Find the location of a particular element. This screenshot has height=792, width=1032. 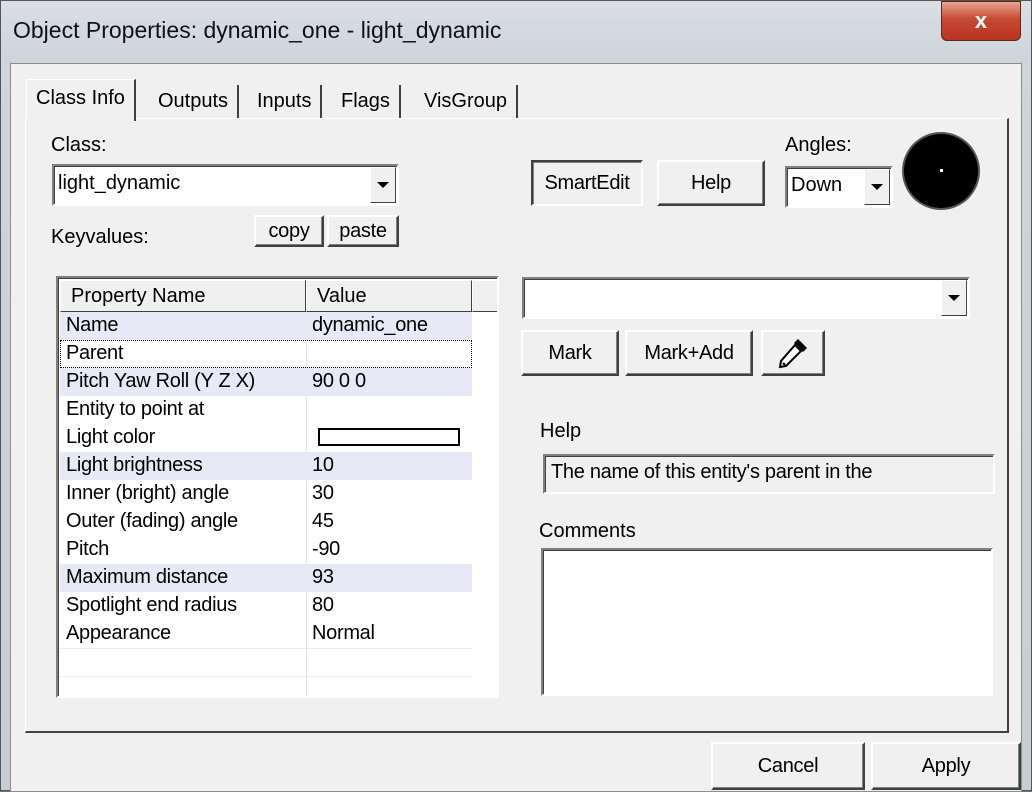

column-header-value: Value is located at coordinates (389, 296).